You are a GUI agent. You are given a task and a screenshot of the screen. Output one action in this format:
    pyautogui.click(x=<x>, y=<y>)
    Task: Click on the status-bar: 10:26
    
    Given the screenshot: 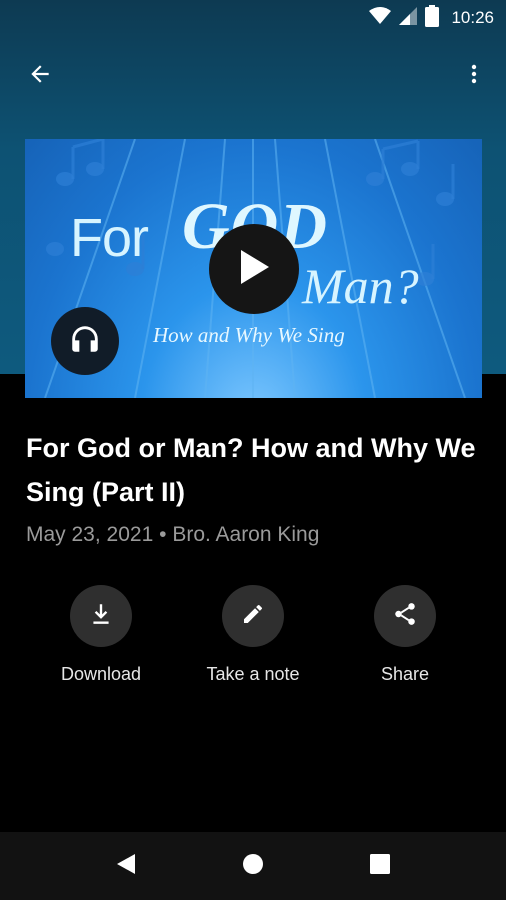 What is the action you would take?
    pyautogui.click(x=253, y=18)
    